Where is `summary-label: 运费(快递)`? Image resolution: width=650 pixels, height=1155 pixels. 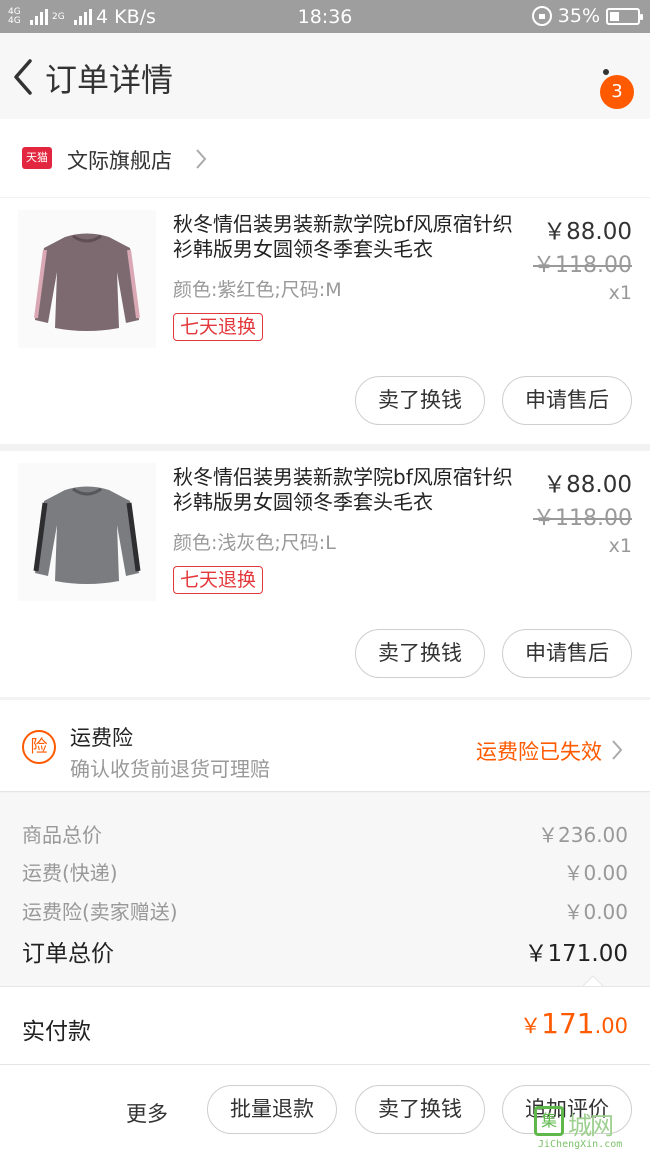 summary-label: 运费(快递) is located at coordinates (70, 873).